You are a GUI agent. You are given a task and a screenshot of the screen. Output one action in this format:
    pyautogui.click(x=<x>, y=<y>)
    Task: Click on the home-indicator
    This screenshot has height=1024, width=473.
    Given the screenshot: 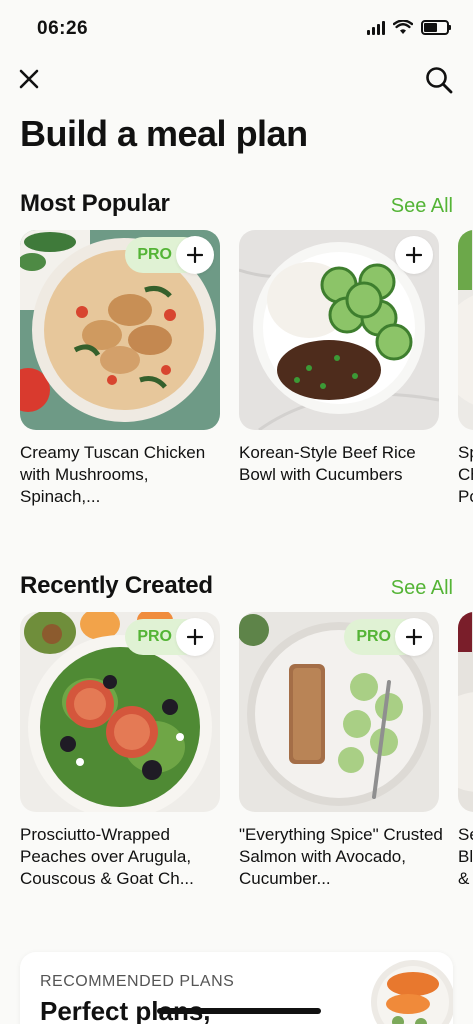 What is the action you would take?
    pyautogui.click(x=239, y=1011)
    